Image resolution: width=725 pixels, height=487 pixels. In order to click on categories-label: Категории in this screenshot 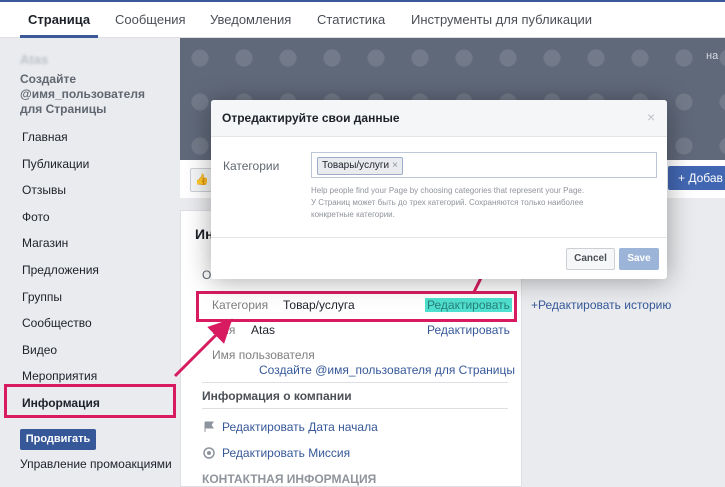, I will do `click(251, 166)`.